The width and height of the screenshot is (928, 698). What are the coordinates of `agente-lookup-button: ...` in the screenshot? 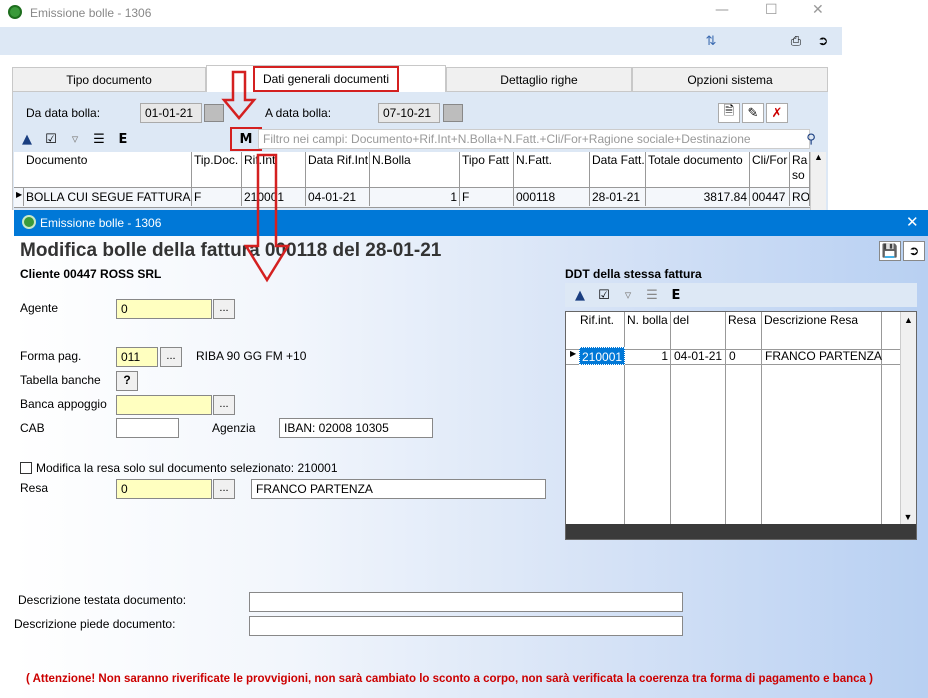 It's located at (224, 309).